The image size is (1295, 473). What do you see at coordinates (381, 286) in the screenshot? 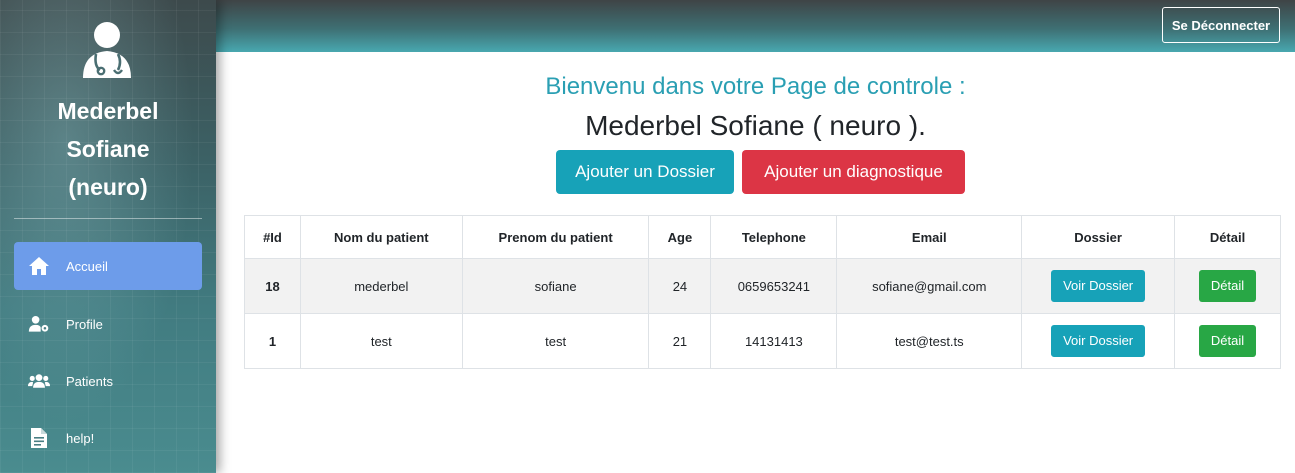
I see `cell-nom: mederbel` at bounding box center [381, 286].